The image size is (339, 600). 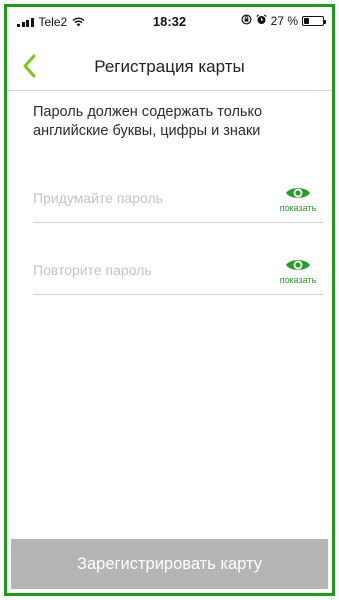 I want to click on status-right: 27 %, so click(x=283, y=21).